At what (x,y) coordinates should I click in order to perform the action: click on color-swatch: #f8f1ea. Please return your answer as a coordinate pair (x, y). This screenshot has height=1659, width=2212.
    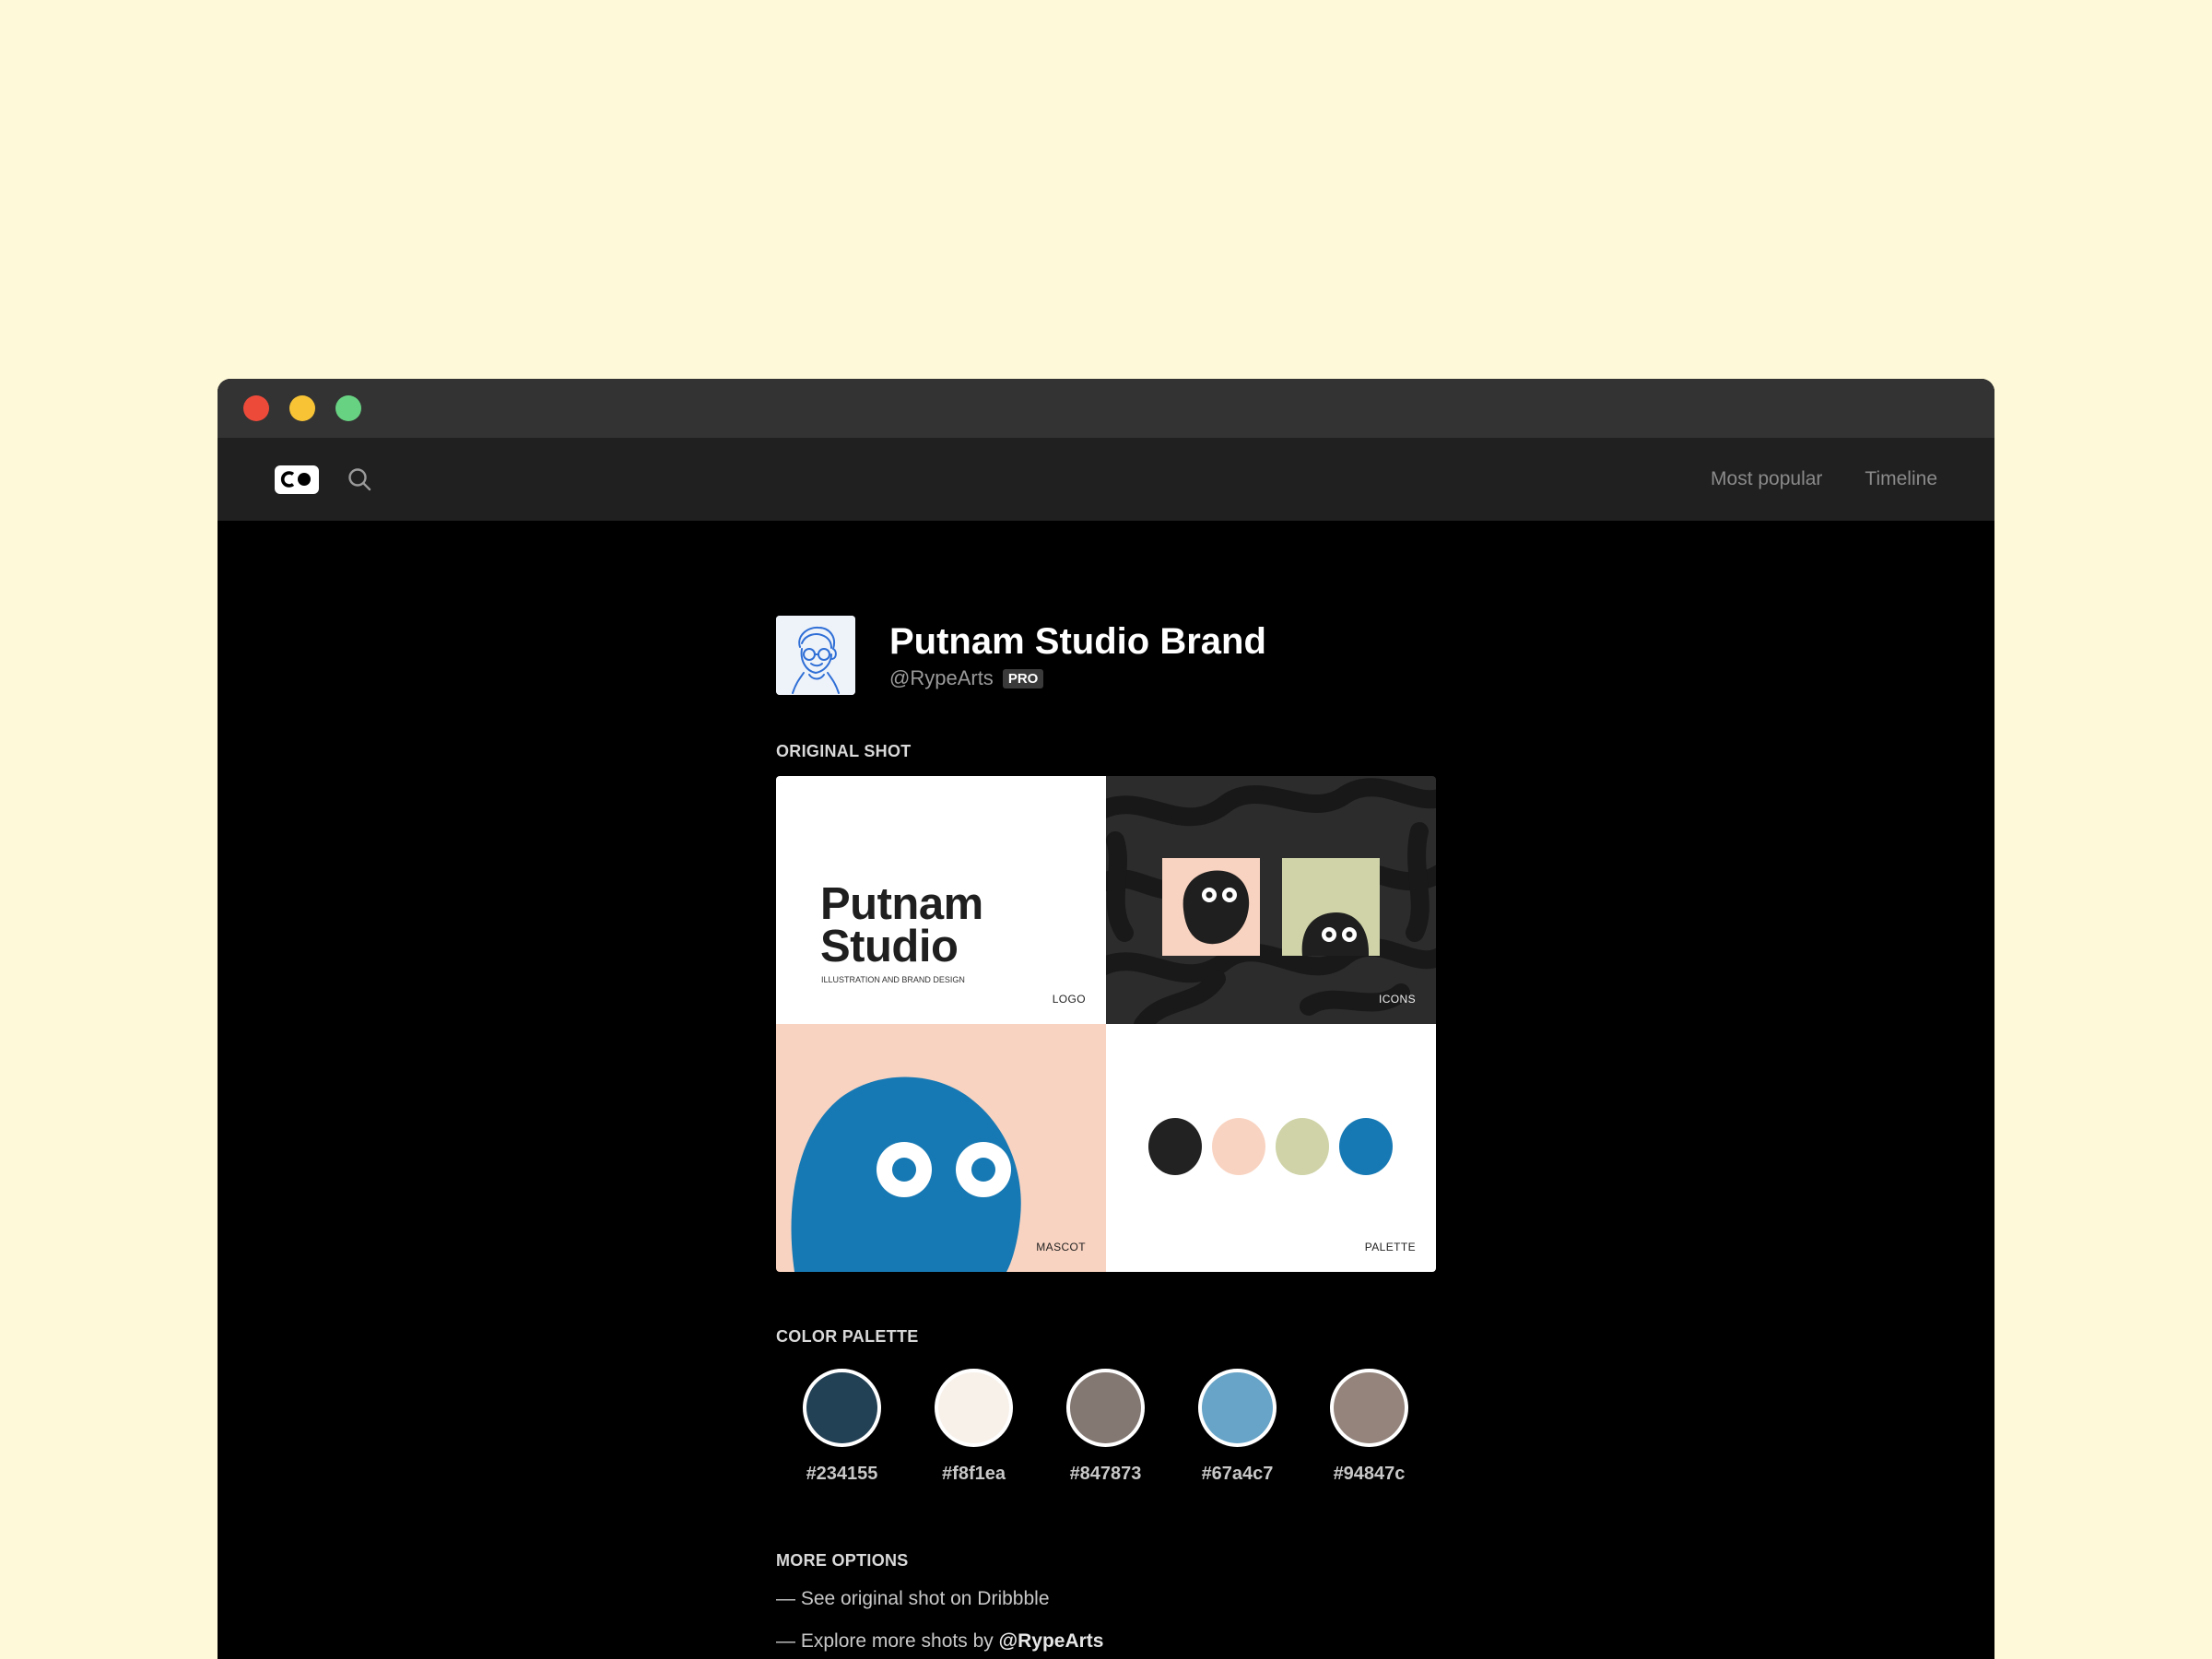
    Looking at the image, I should click on (974, 1427).